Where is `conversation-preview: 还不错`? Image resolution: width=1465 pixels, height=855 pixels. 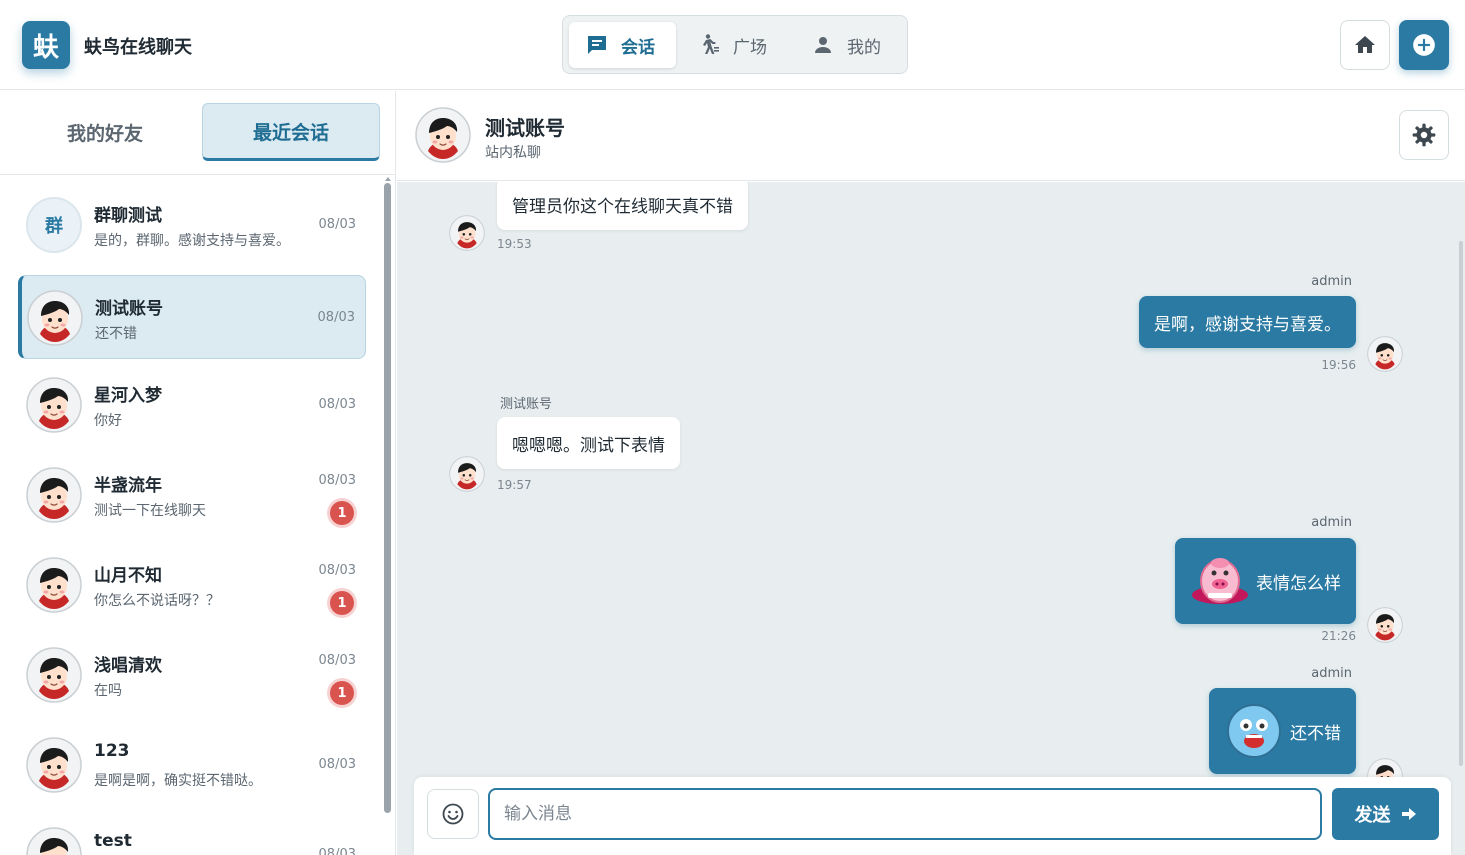
conversation-preview: 还不错 is located at coordinates (116, 334).